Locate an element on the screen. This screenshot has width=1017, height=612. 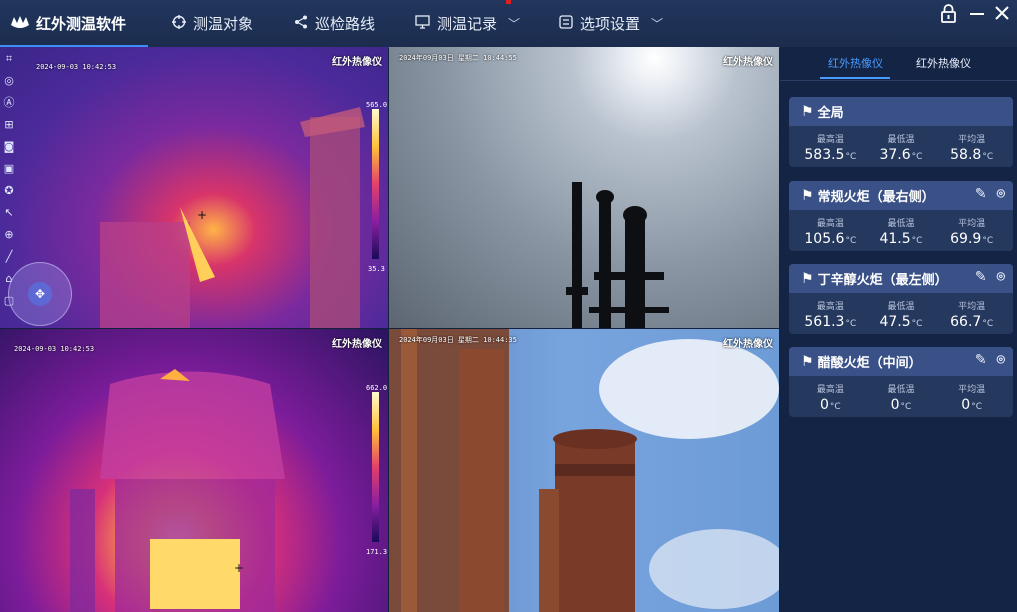
settings-icon is located at coordinates (566, 23).